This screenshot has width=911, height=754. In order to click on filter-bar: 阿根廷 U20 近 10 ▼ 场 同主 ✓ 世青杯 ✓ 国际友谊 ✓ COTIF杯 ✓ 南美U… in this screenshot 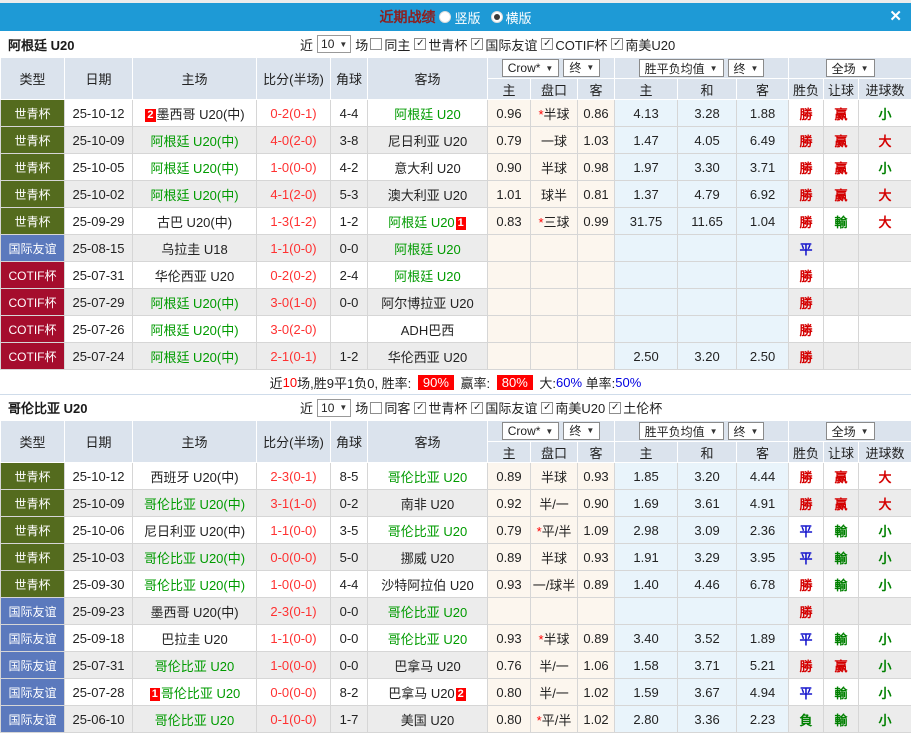, I will do `click(455, 44)`.